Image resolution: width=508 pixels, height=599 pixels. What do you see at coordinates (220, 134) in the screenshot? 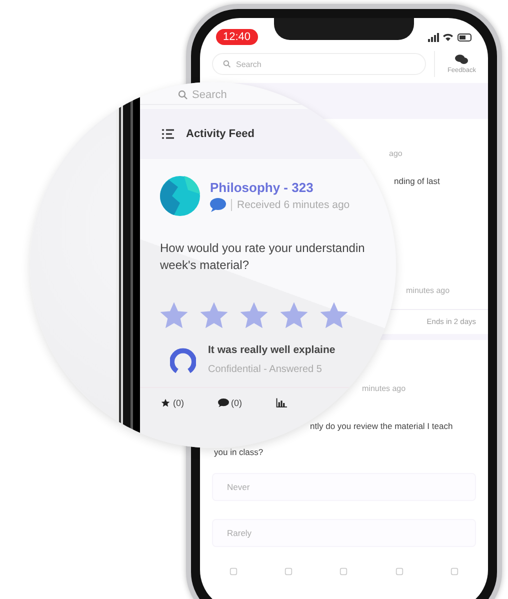
I see `feed-title: Activity Feed` at bounding box center [220, 134].